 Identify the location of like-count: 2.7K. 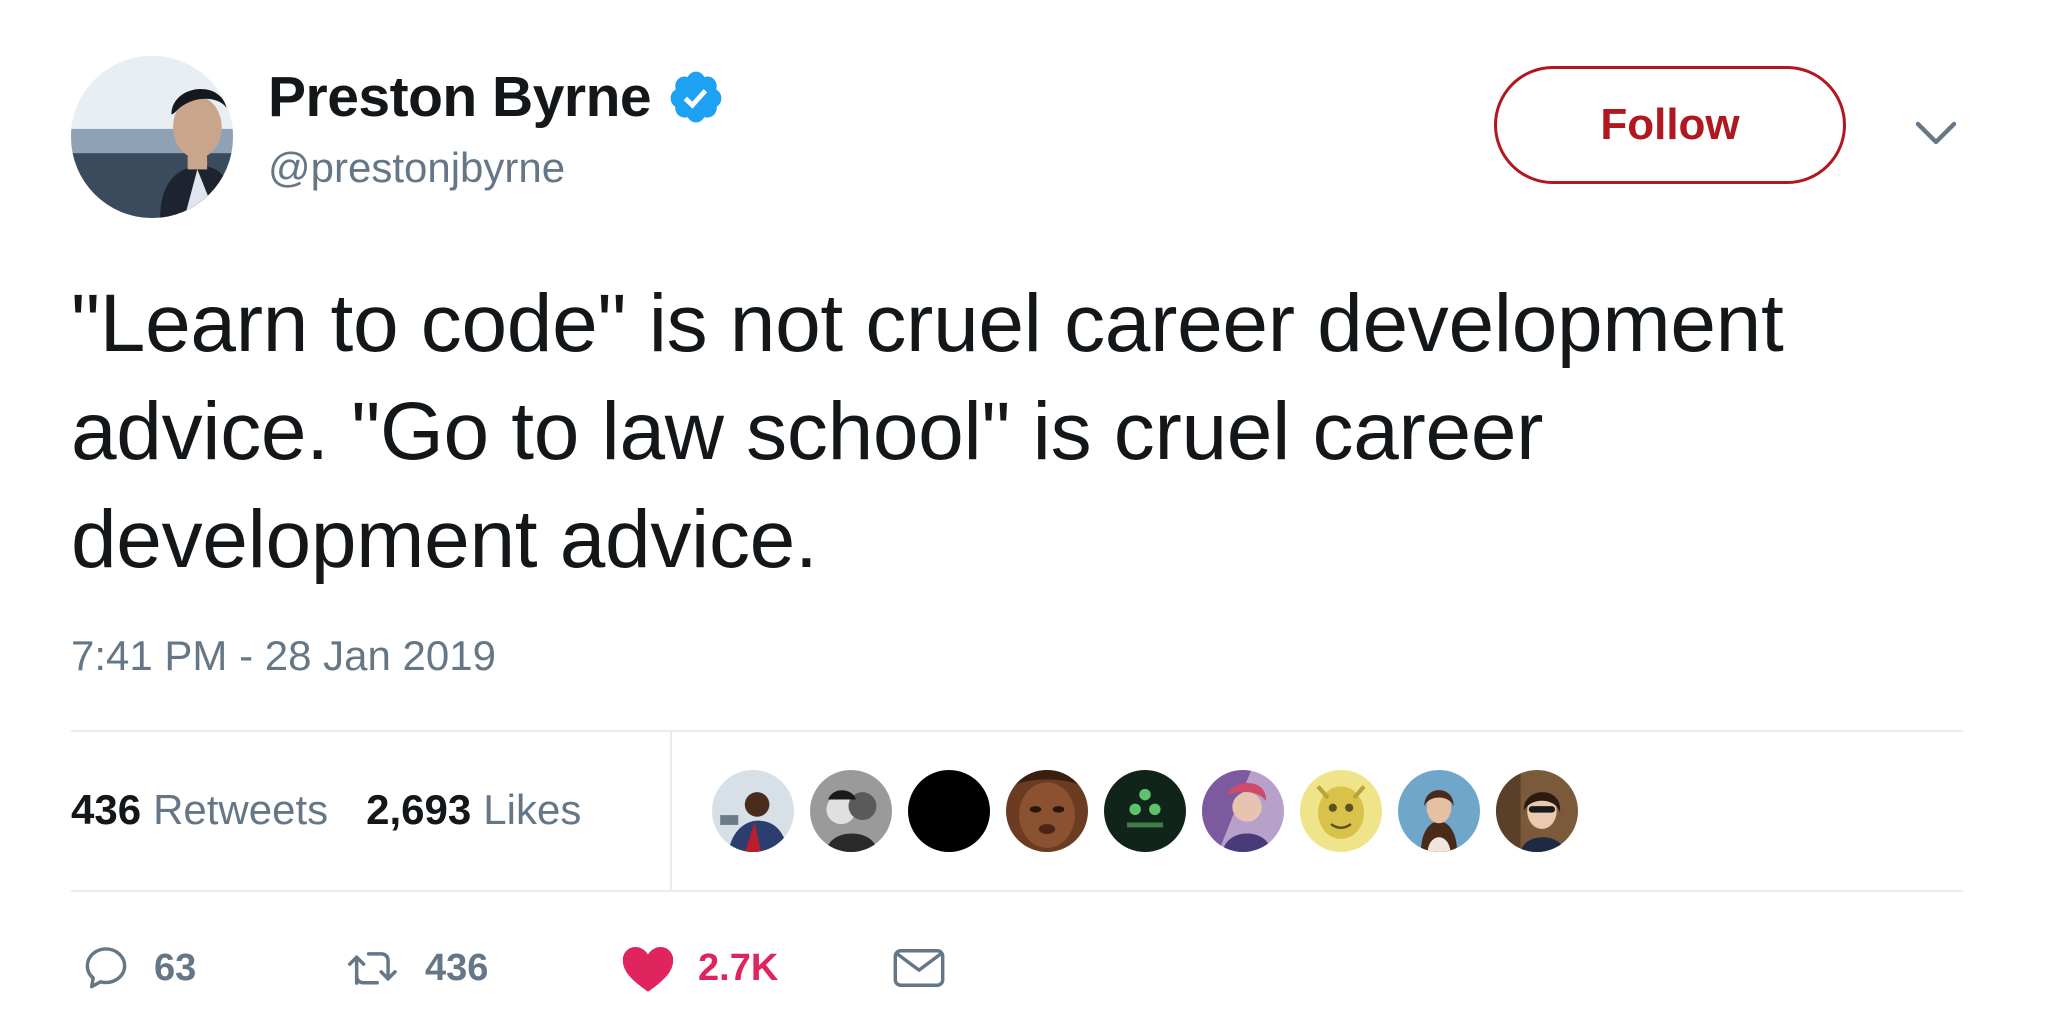
(738, 967).